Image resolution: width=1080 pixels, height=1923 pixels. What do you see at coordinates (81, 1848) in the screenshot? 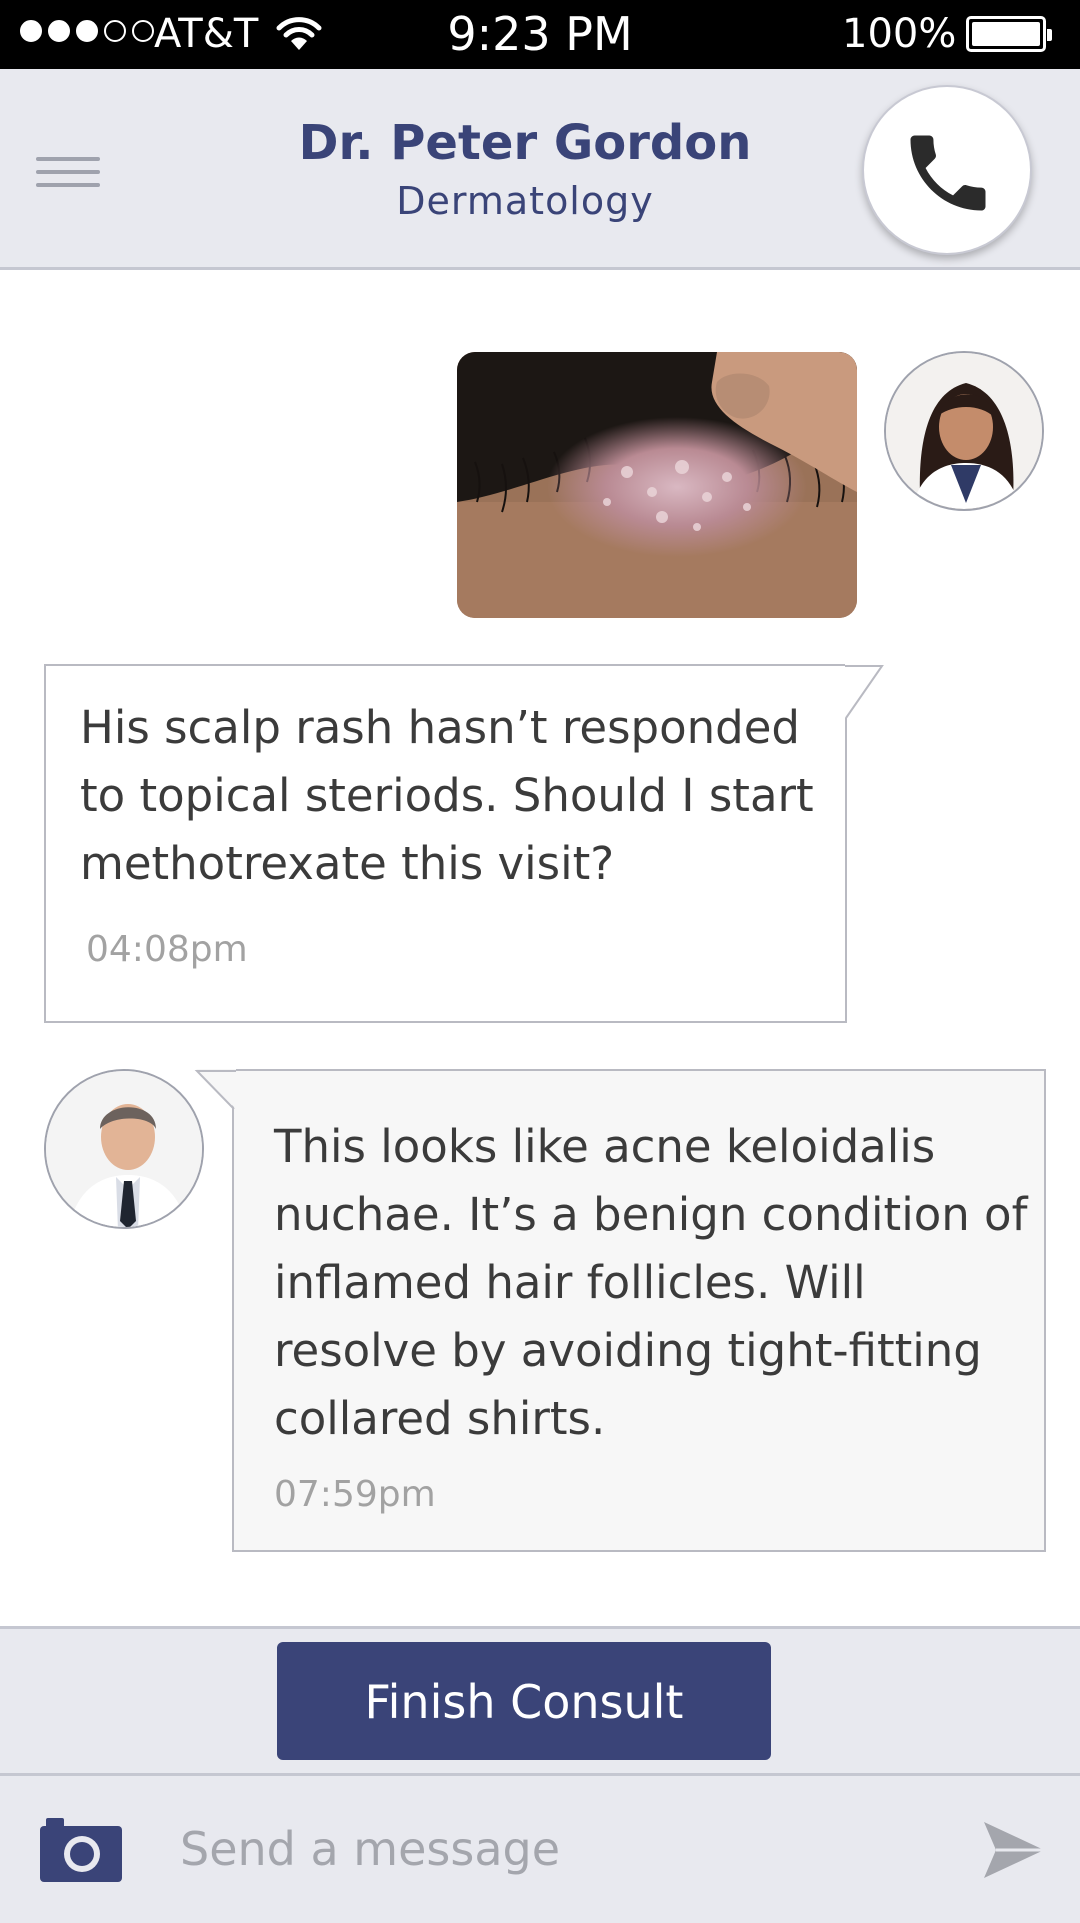
I see `camera-icon` at bounding box center [81, 1848].